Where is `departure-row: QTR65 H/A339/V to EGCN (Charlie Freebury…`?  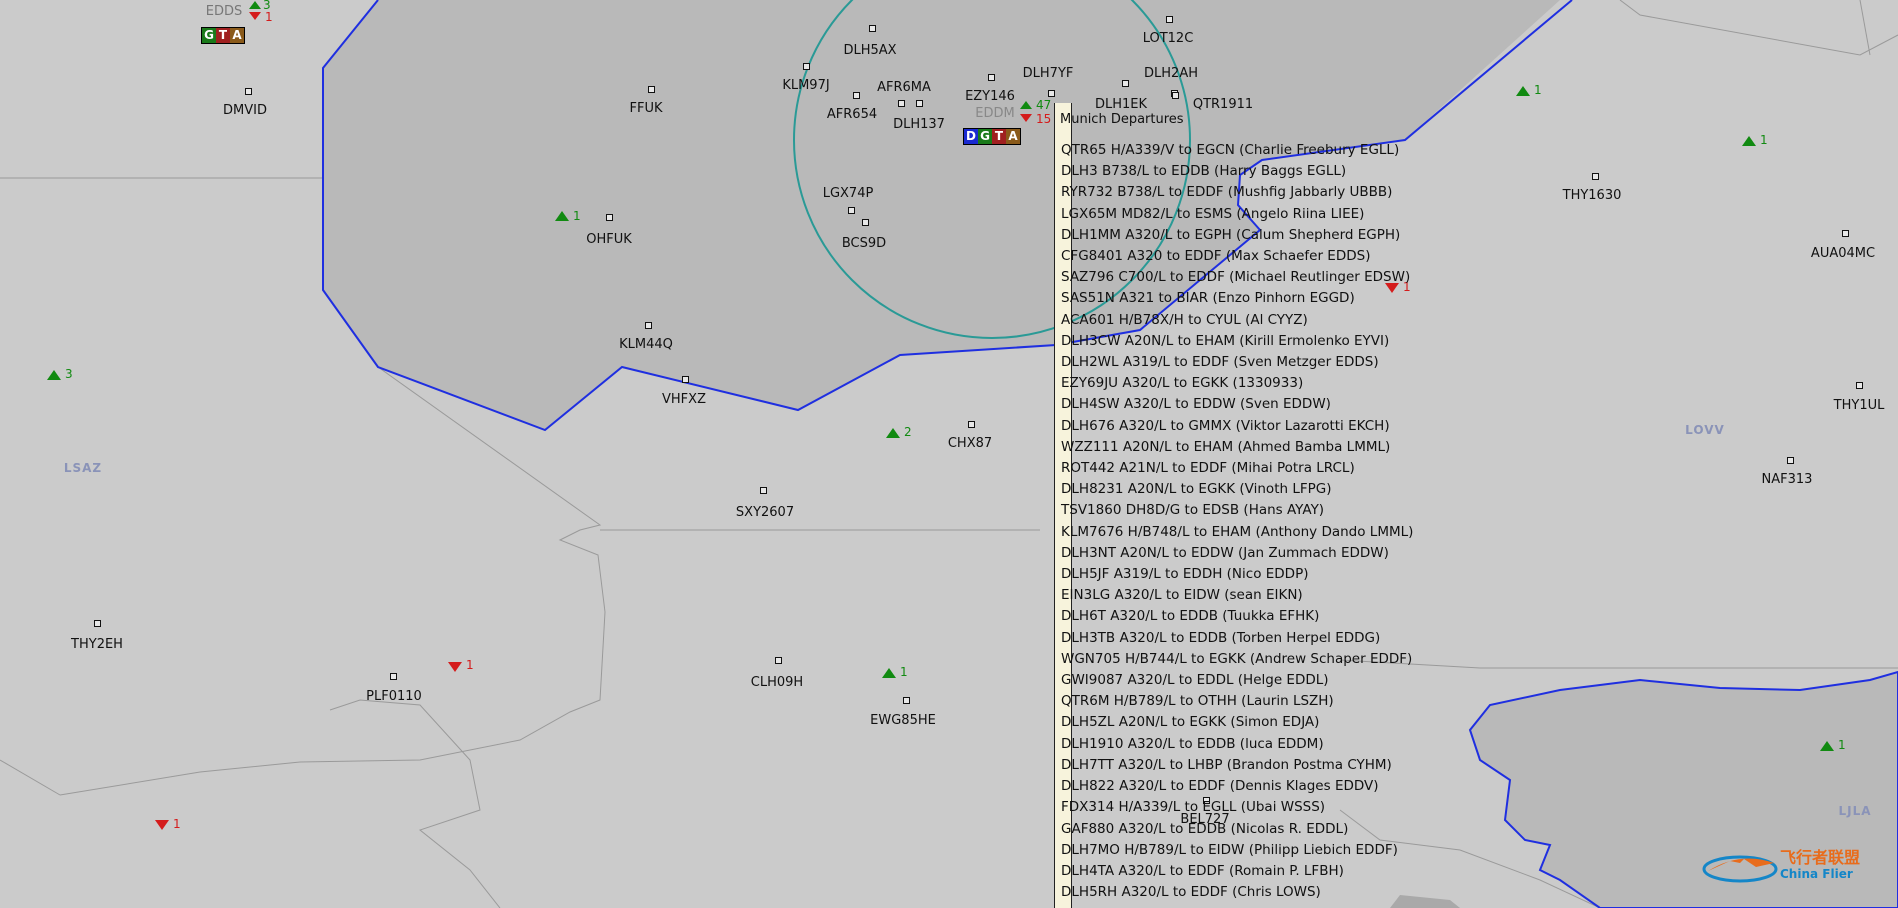
departure-row: QTR65 H/A339/V to EGCN (Charlie Freebury… is located at coordinates (1237, 150).